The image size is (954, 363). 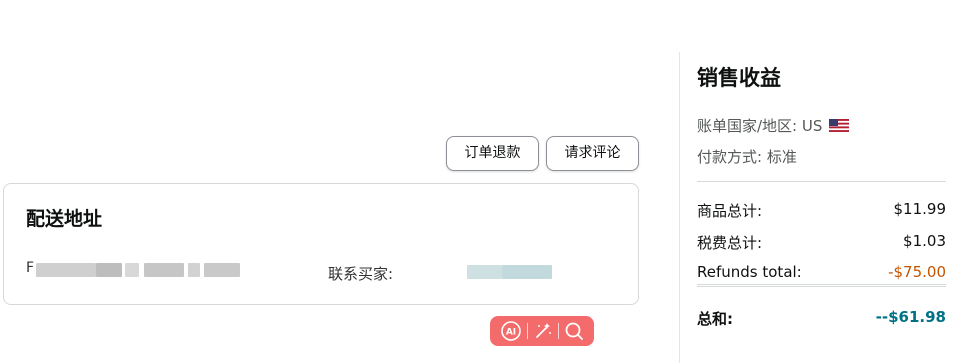 What do you see at coordinates (821, 272) in the screenshot?
I see `refunds-total-row: Refunds total: -$75.00` at bounding box center [821, 272].